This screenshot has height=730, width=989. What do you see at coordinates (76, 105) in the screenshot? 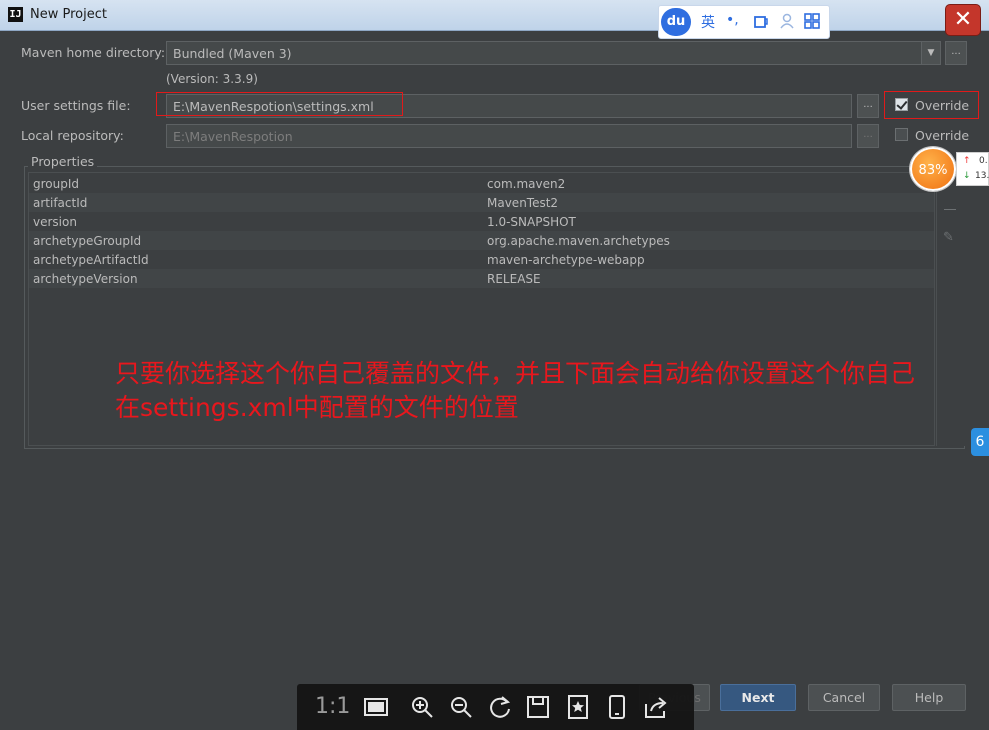
I see `user-settings-label: User settings file:` at bounding box center [76, 105].